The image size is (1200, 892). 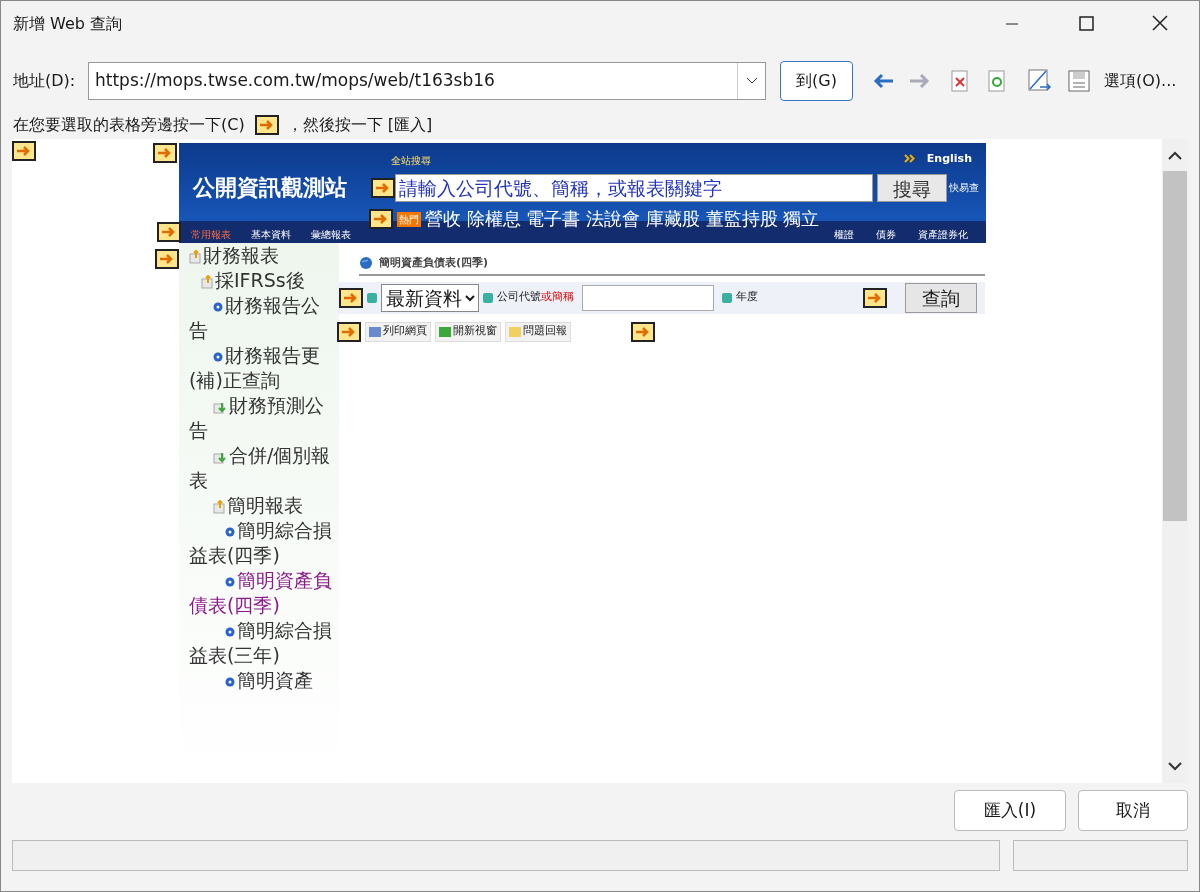 What do you see at coordinates (943, 234) in the screenshot?
I see `nav-tab: 資產證券化` at bounding box center [943, 234].